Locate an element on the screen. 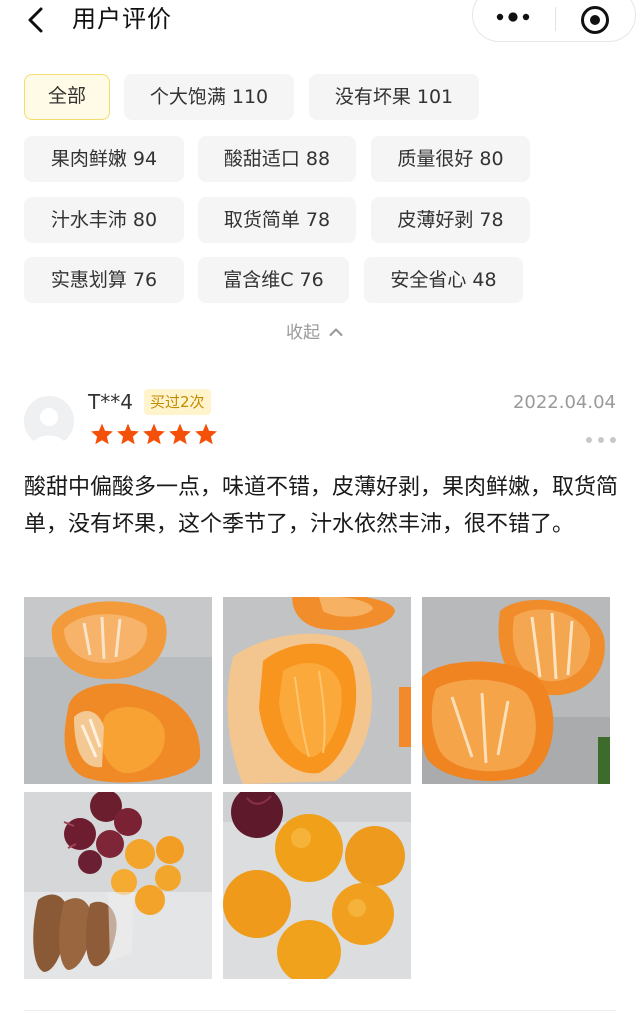  tag-item: 皮薄好剥 78 is located at coordinates (450, 220).